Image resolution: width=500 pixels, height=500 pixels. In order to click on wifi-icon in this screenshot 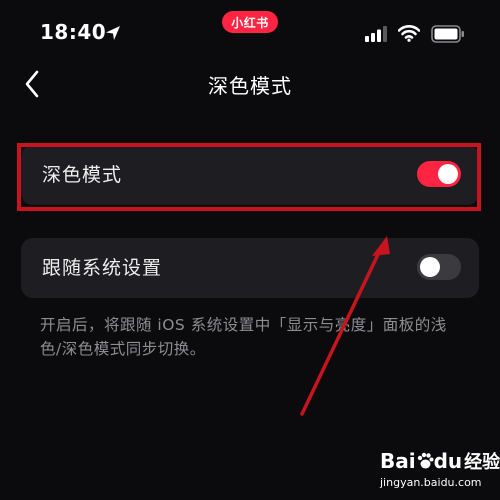, I will do `click(409, 33)`.